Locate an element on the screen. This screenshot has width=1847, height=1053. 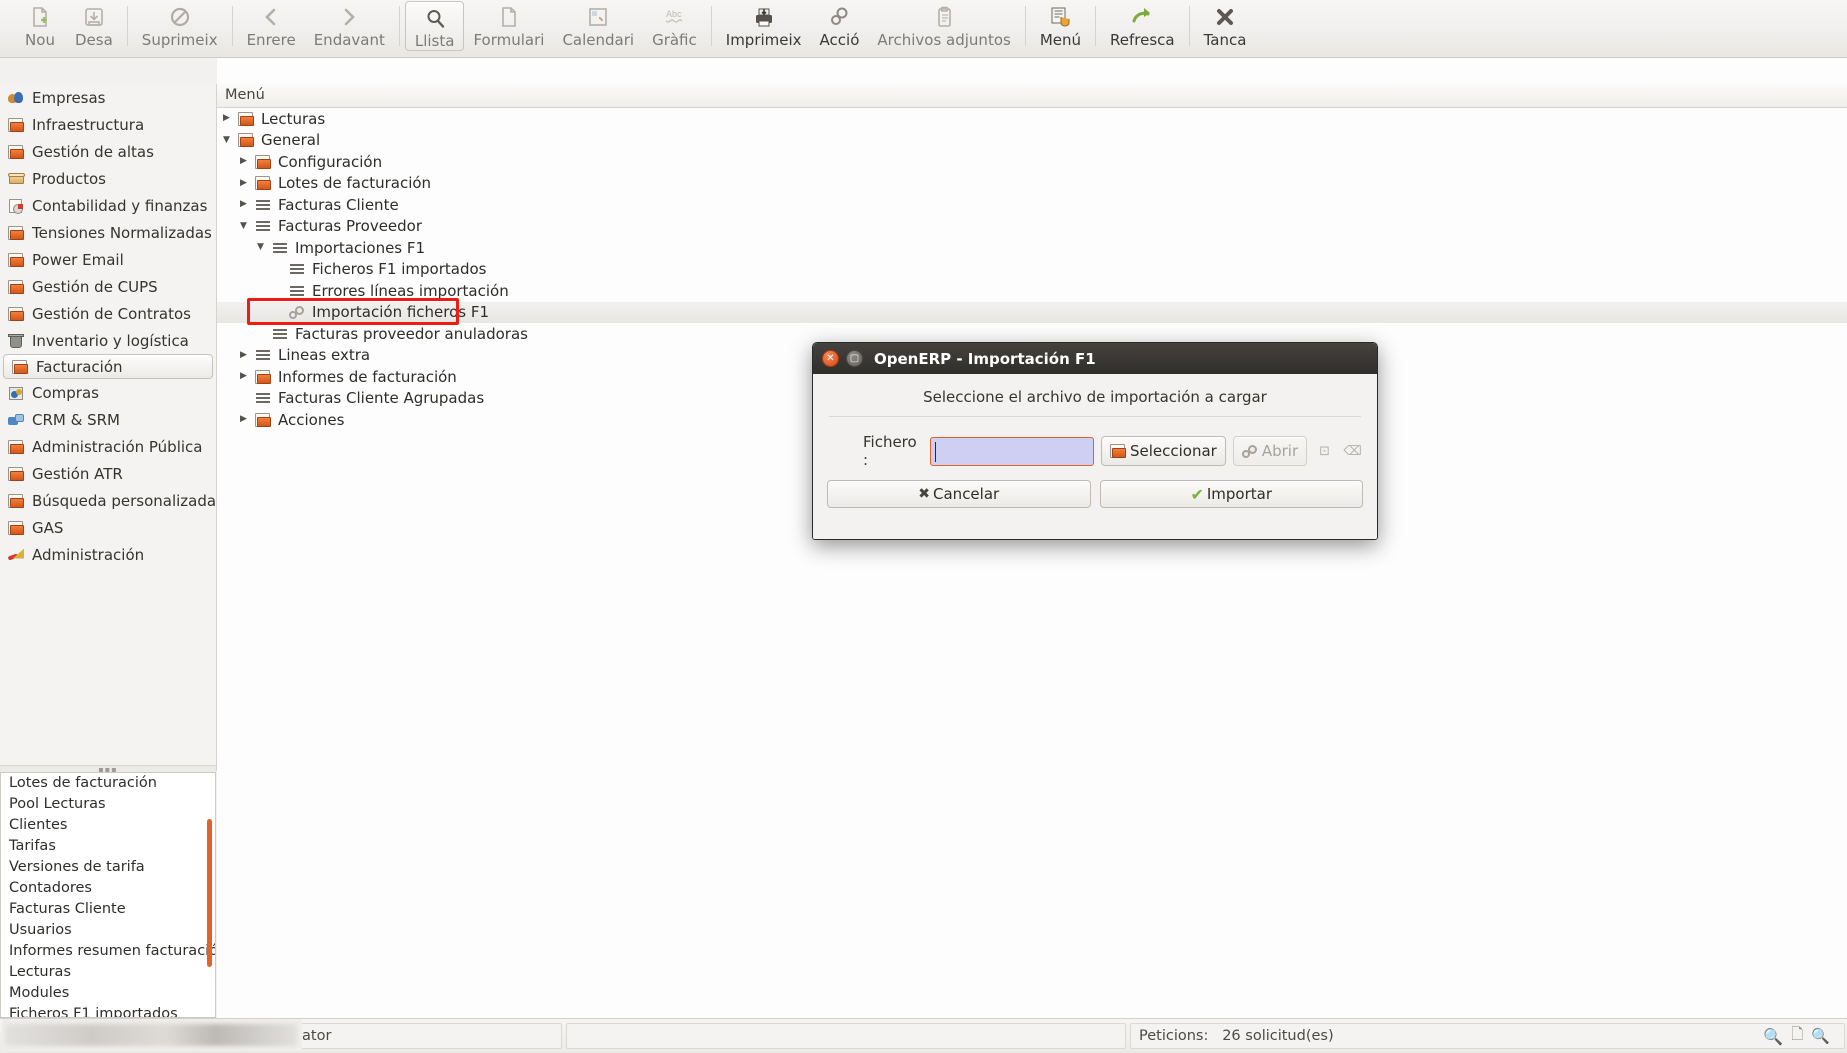
sidebar-item-2: Gestión de altas is located at coordinates (108, 151).